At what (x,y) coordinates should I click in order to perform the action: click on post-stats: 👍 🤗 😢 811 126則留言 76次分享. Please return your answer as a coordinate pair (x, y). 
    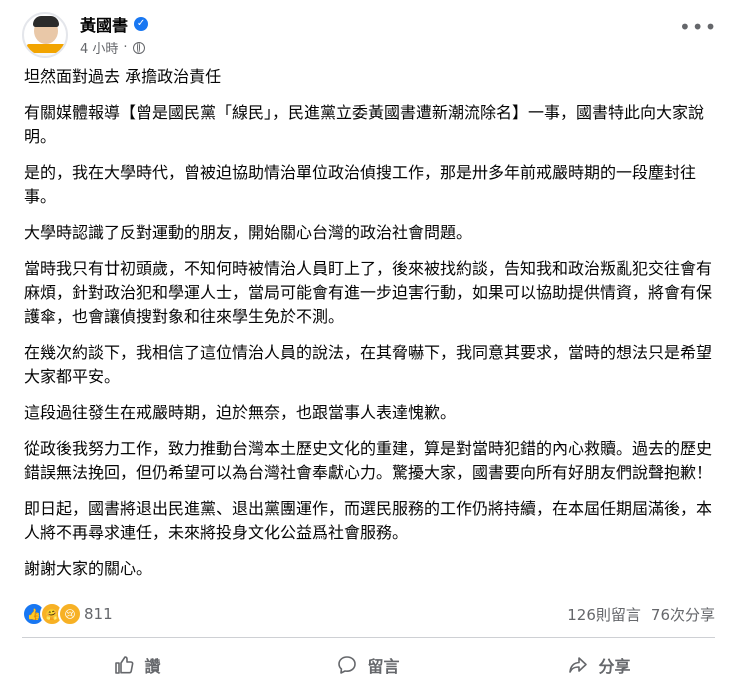
    Looking at the image, I should click on (368, 614).